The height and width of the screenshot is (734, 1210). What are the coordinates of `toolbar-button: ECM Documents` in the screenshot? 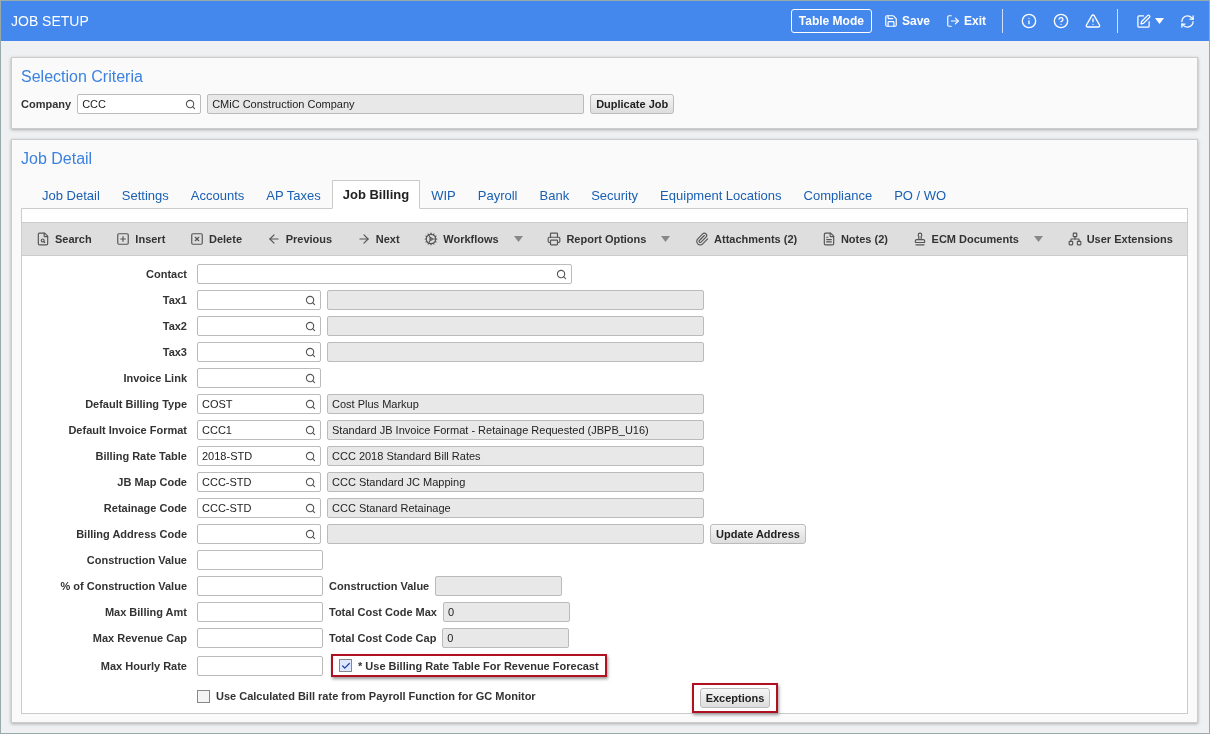 It's located at (977, 239).